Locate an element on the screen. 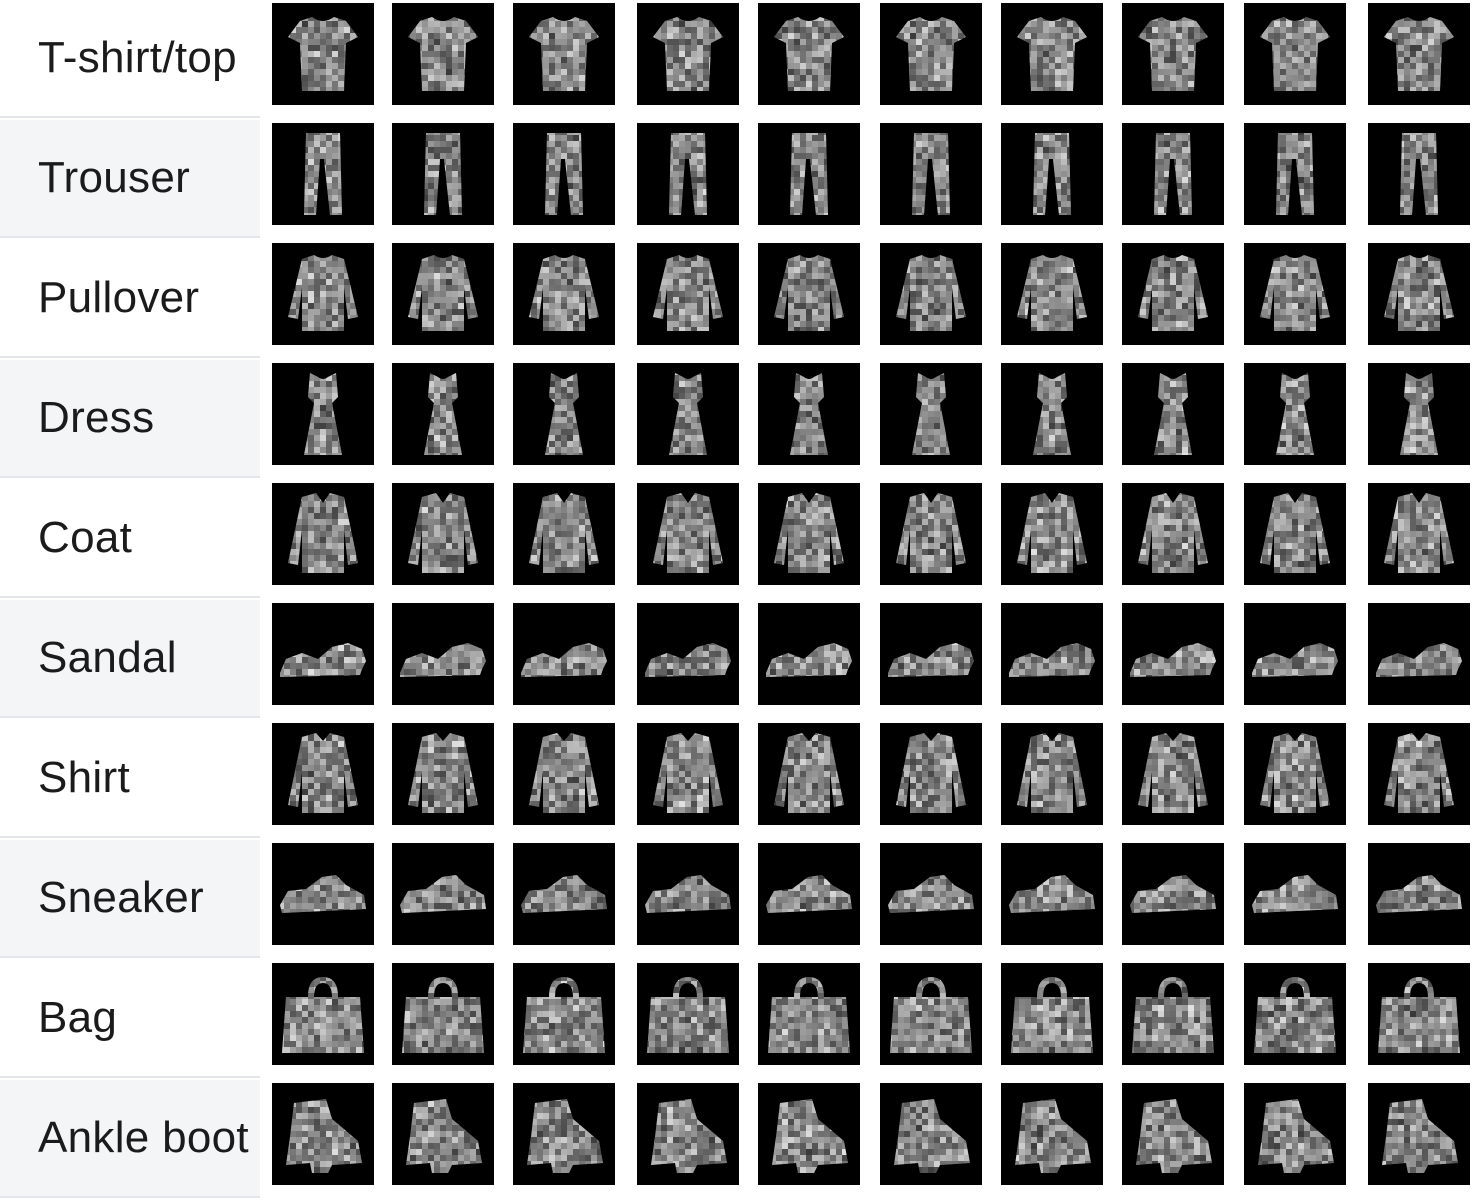 This screenshot has width=1476, height=1200. garment-image-sandal is located at coordinates (809, 660).